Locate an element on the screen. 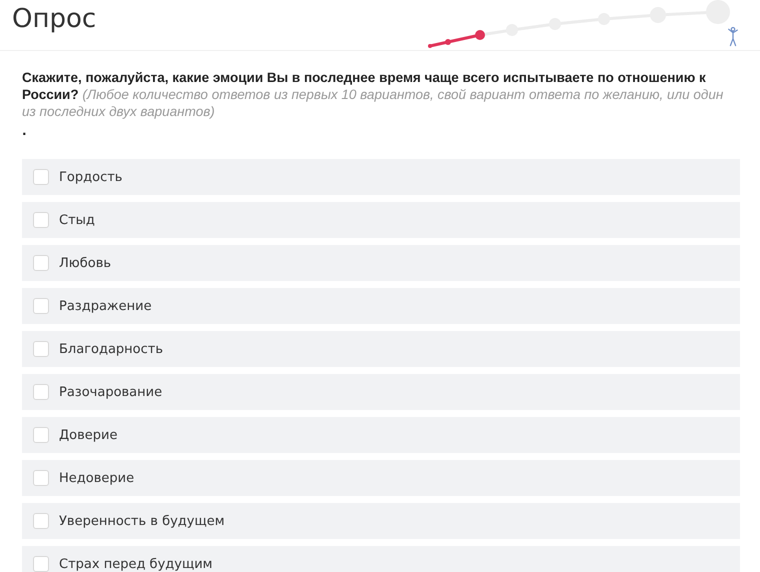  note-text: . is located at coordinates (24, 131).